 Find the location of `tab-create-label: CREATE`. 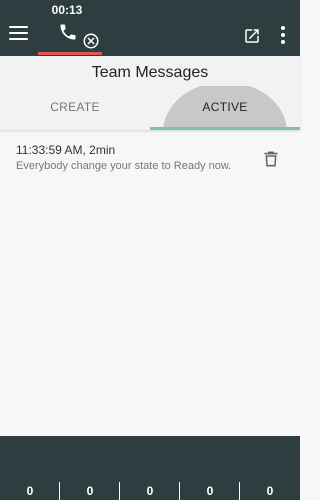

tab-create-label: CREATE is located at coordinates (75, 107).